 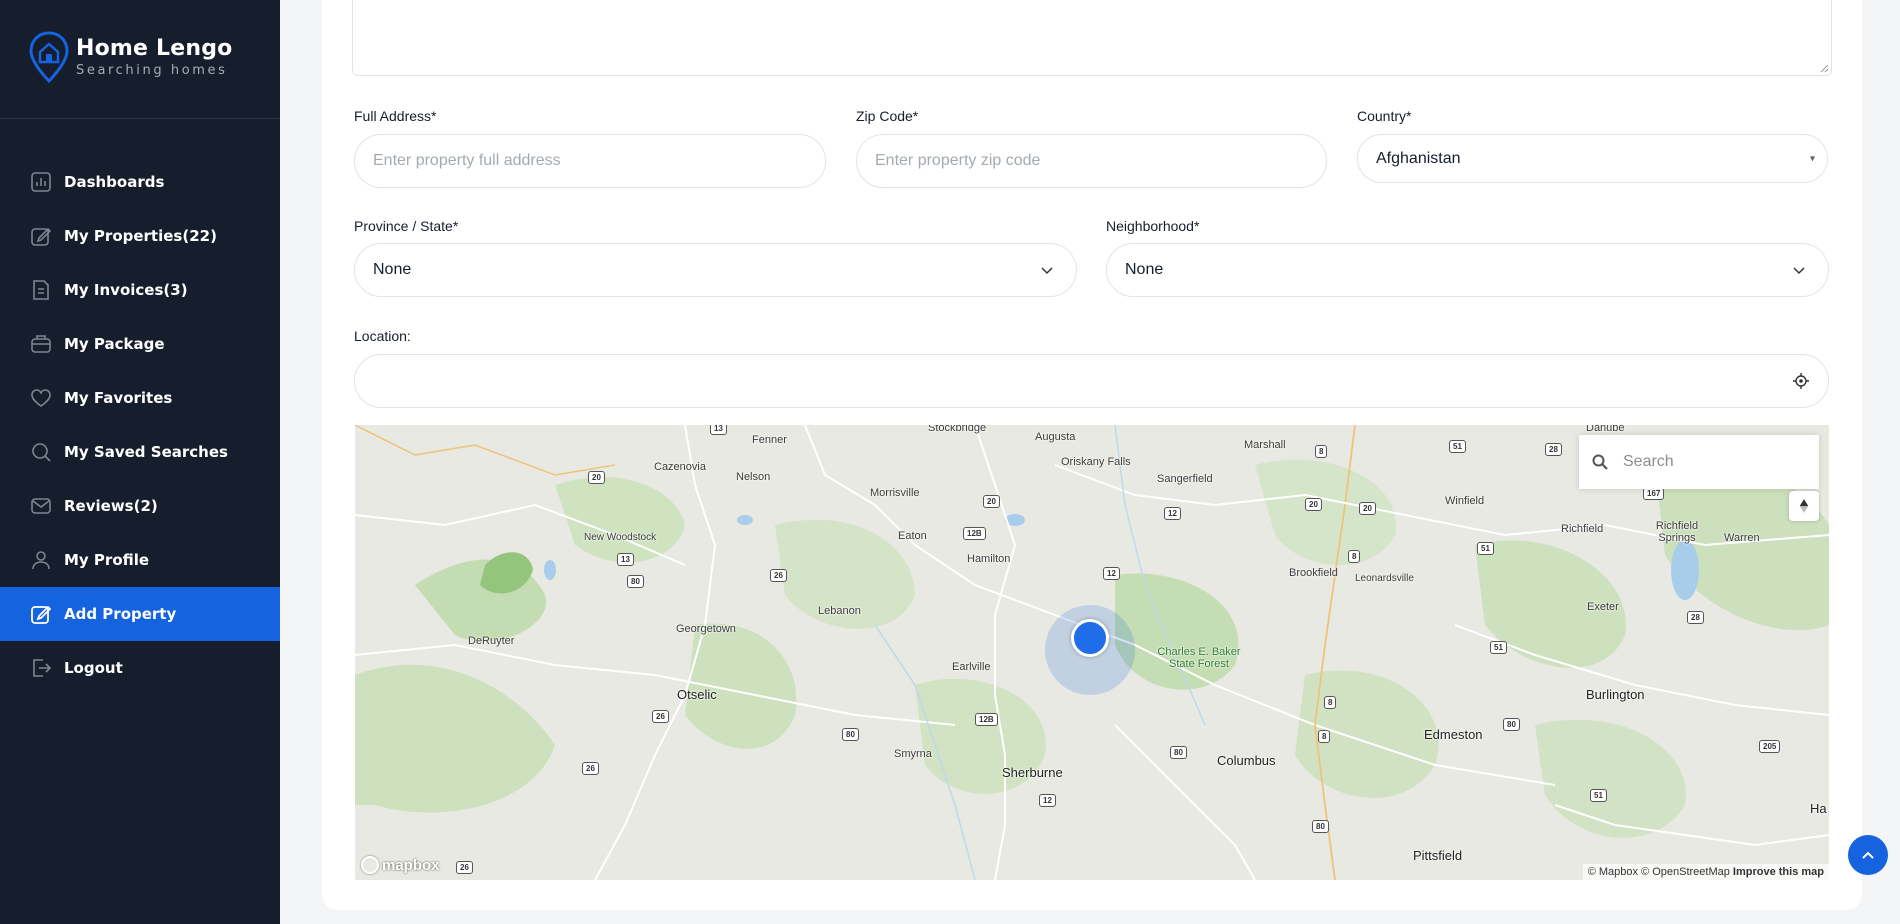 I want to click on sidebar-item-my-saved-searches: My Saved Searches, so click(x=140, y=452).